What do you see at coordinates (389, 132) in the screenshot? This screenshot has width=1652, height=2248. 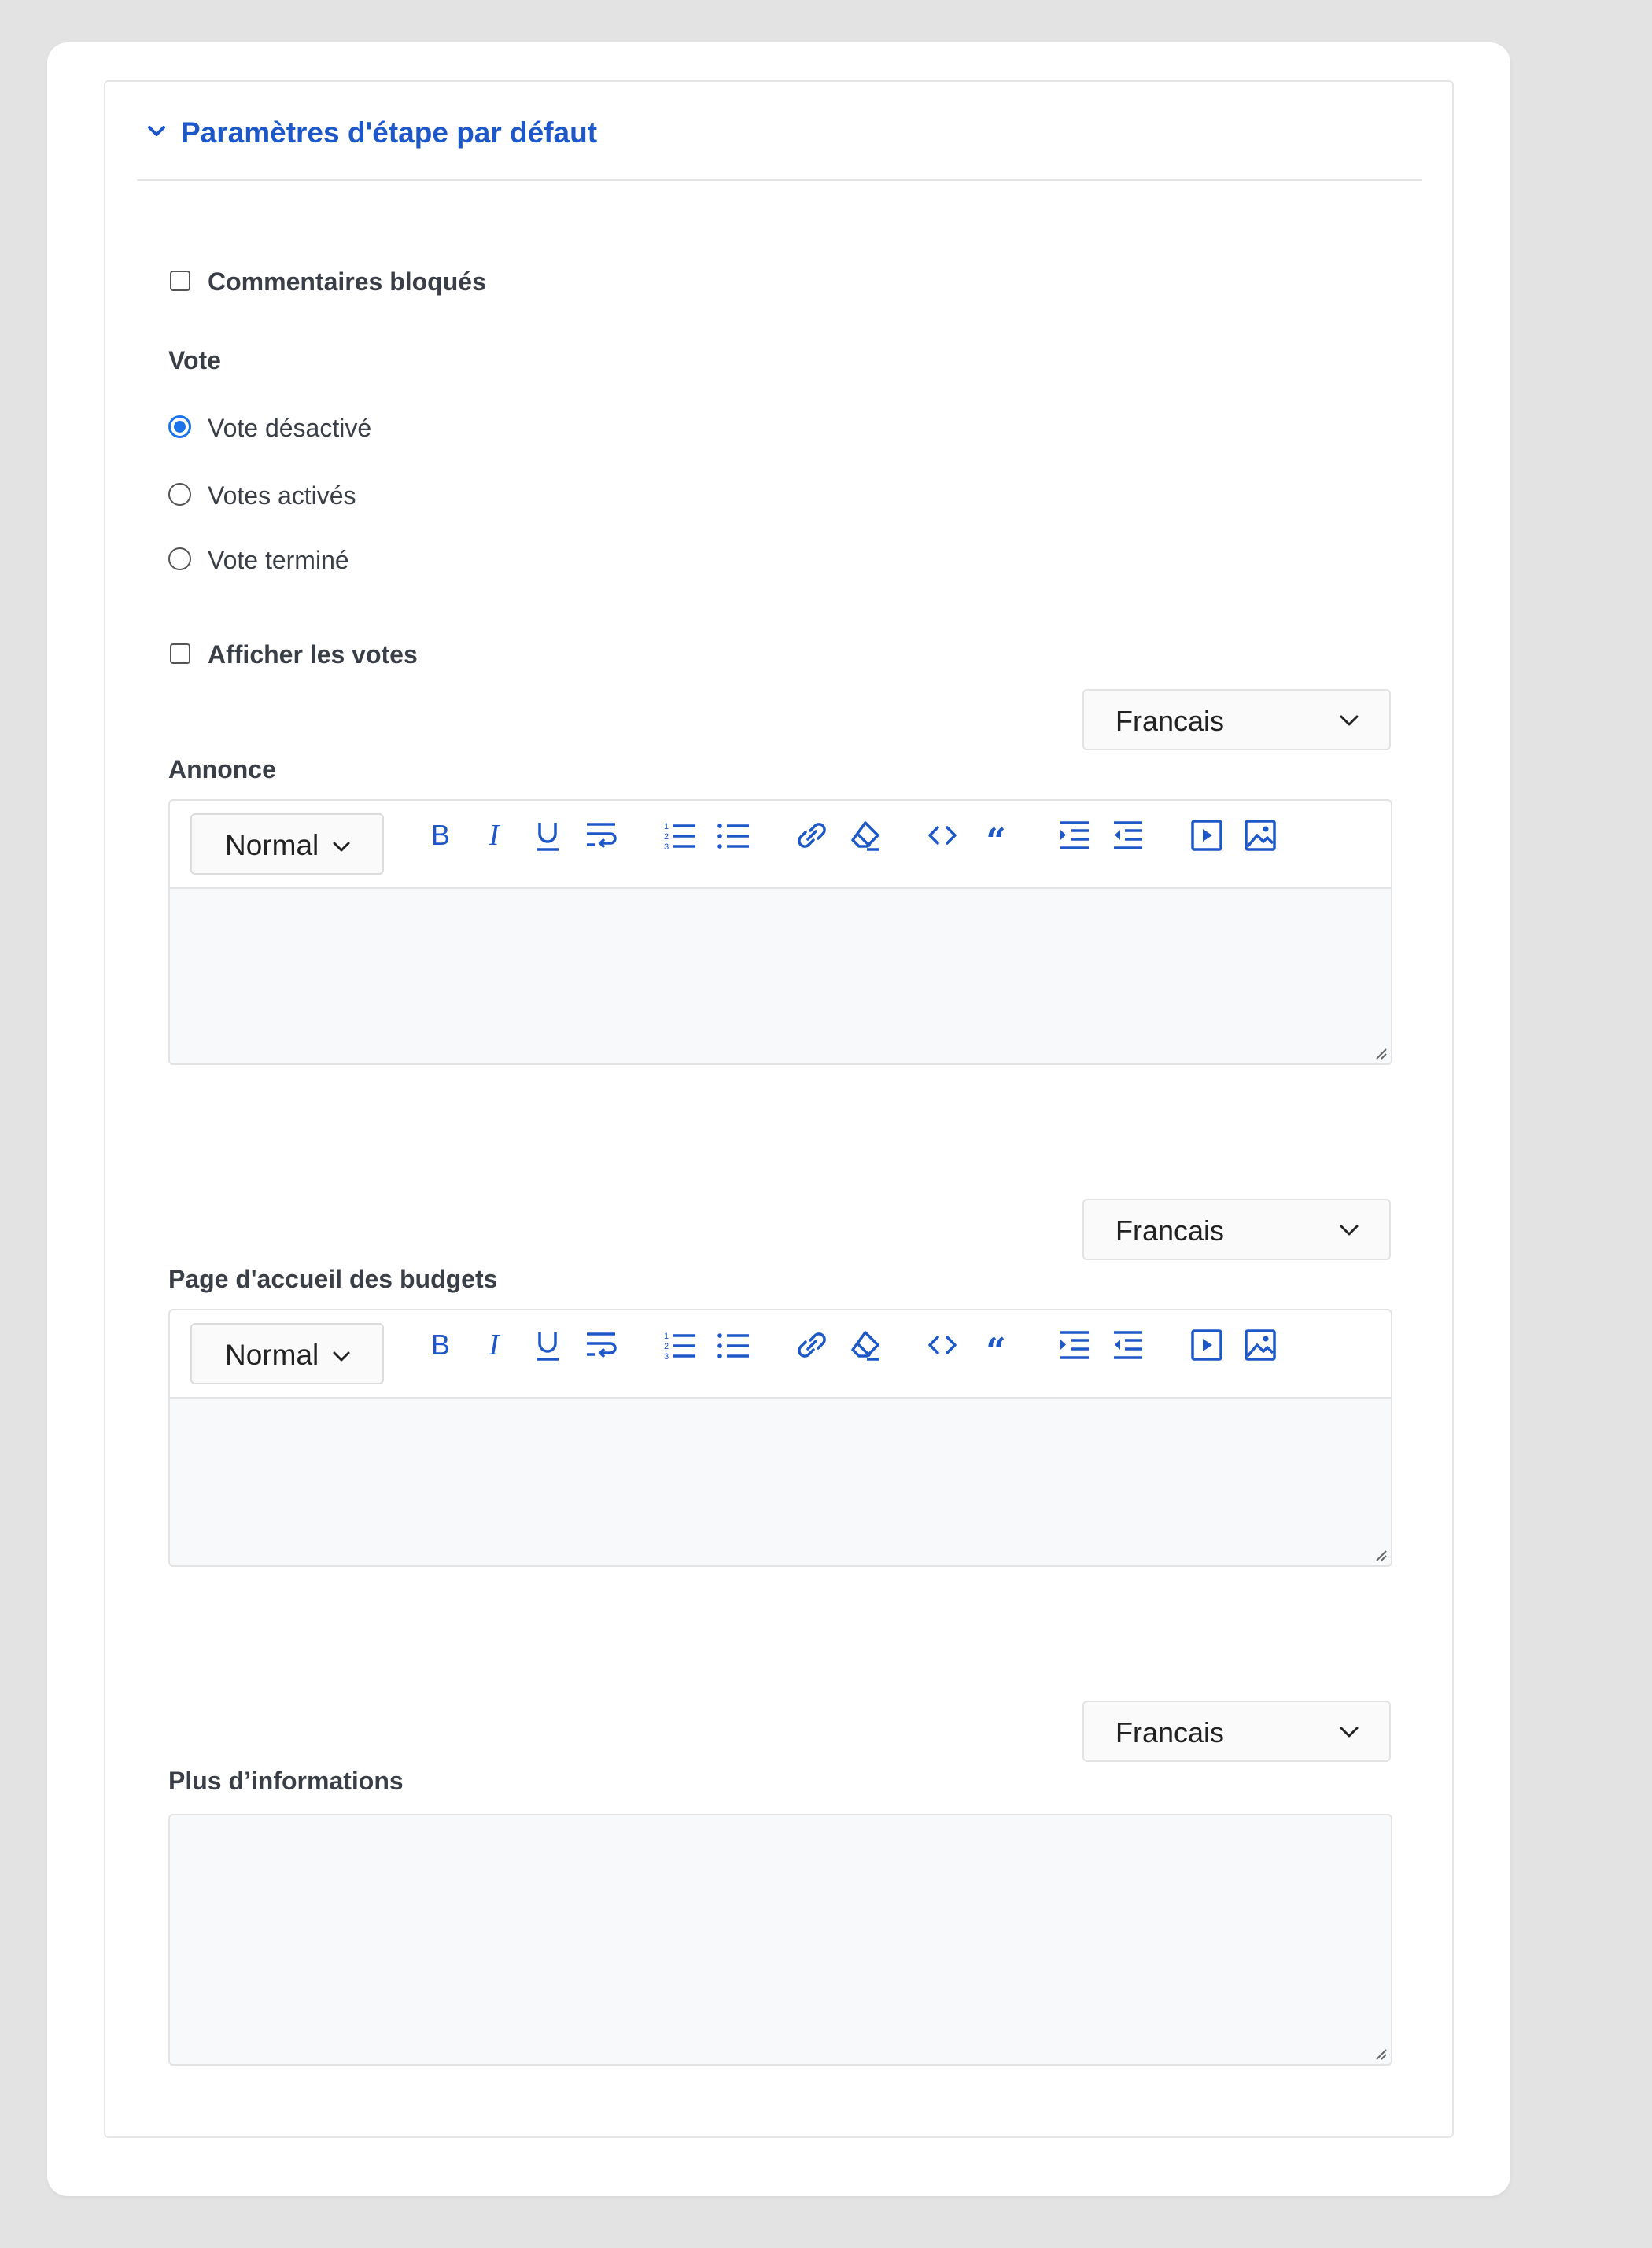 I see `section-title: Paramètres d'étape par défaut` at bounding box center [389, 132].